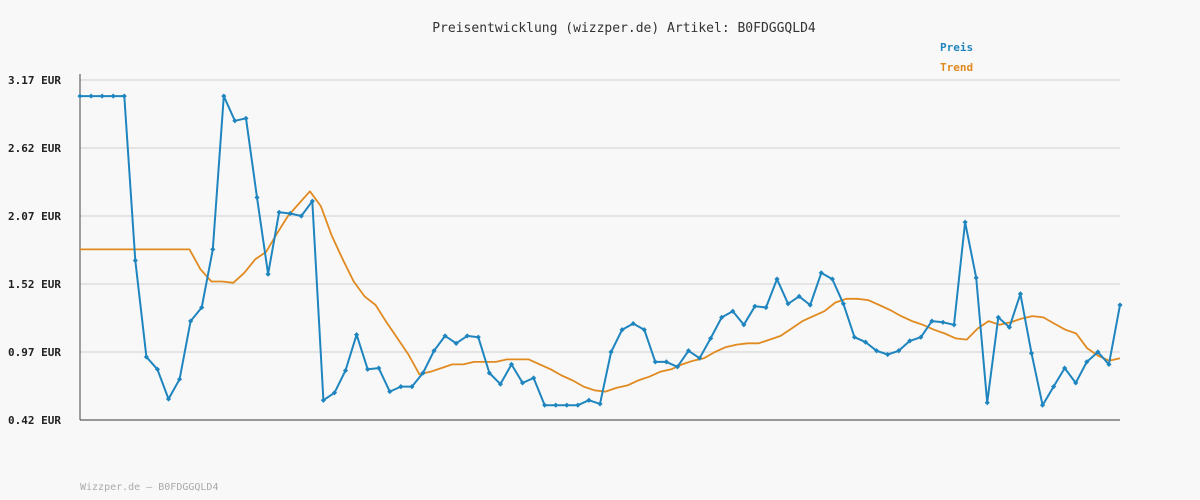  I want to click on y-tick-label: 0.42 EUR, so click(34, 420).